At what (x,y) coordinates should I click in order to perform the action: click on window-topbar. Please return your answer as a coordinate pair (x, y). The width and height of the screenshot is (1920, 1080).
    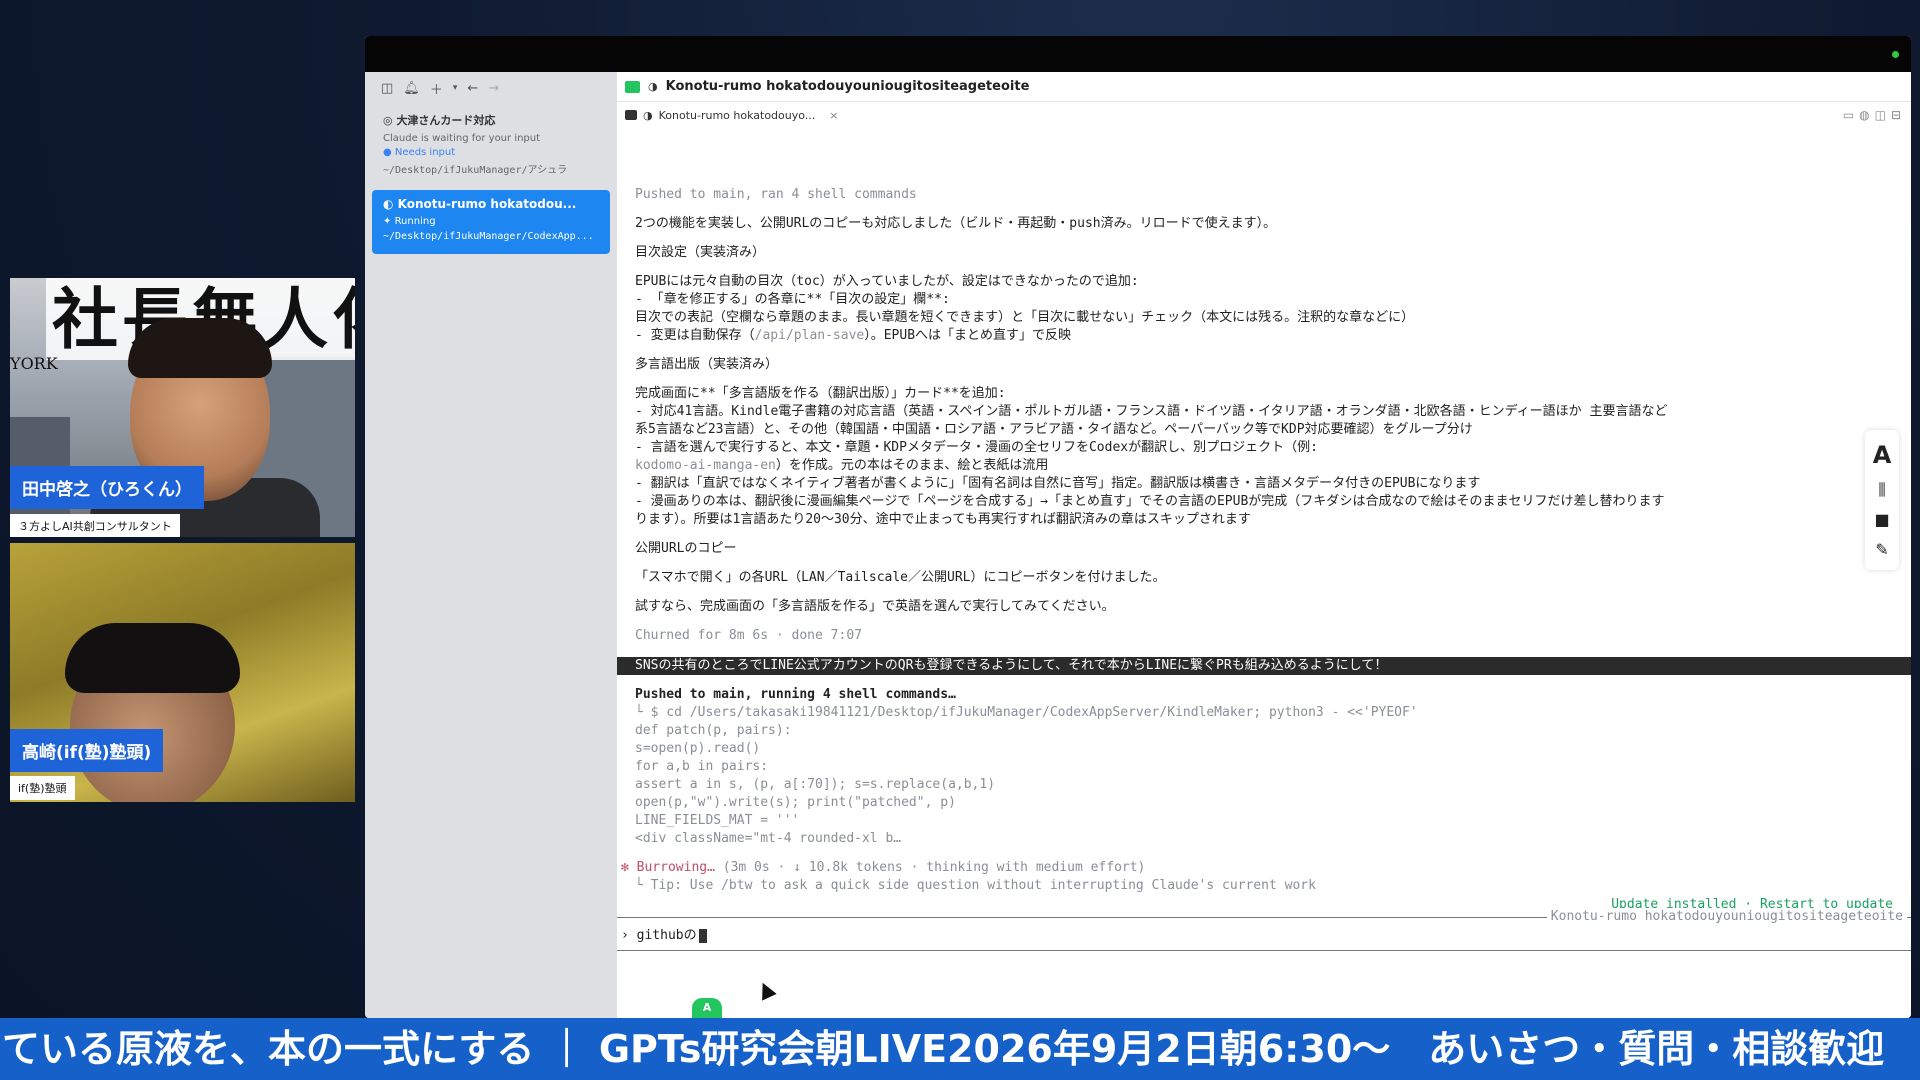
    Looking at the image, I should click on (1138, 54).